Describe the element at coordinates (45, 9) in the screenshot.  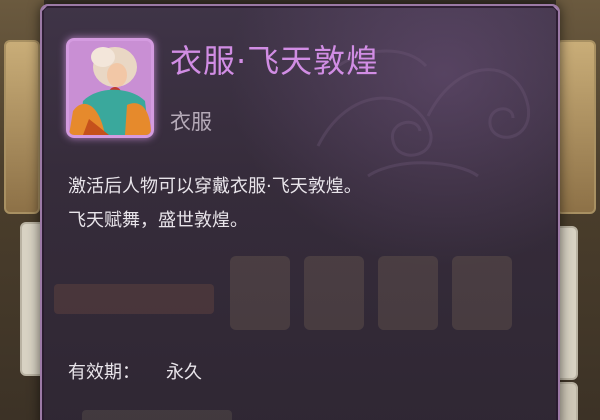
I see `corner-ornament` at that location.